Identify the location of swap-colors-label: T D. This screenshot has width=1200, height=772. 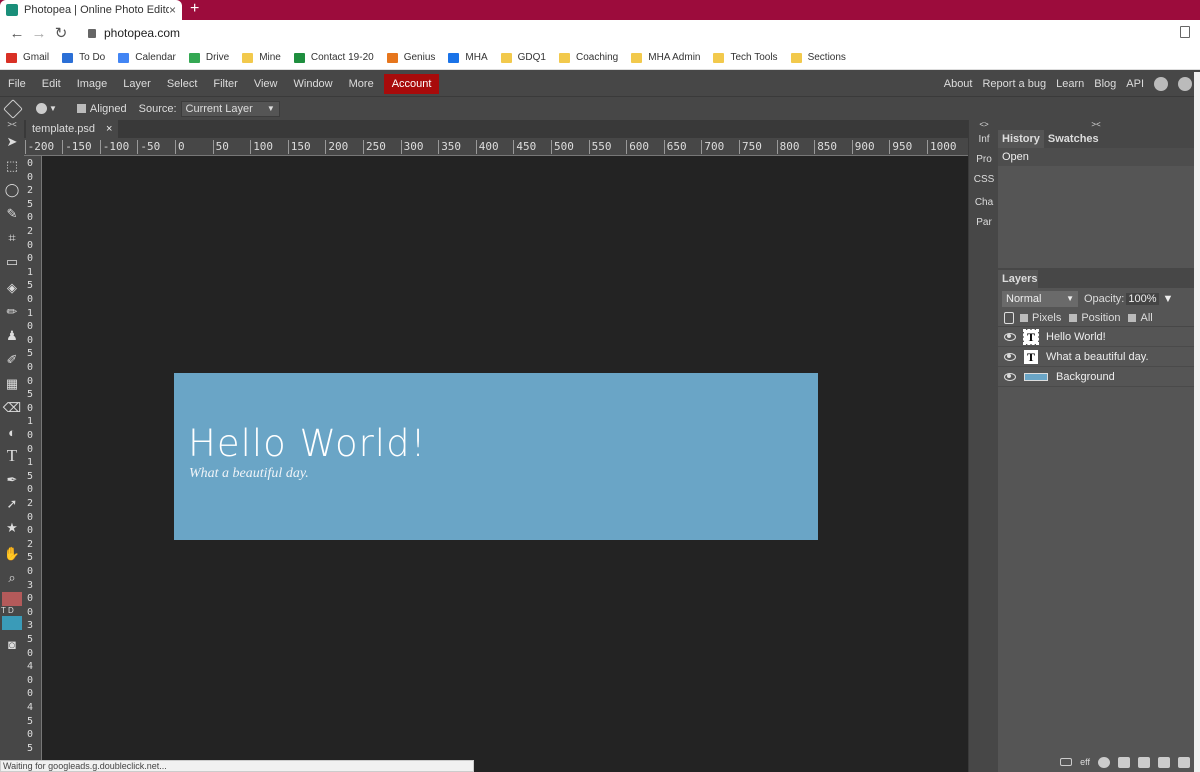
(7, 610).